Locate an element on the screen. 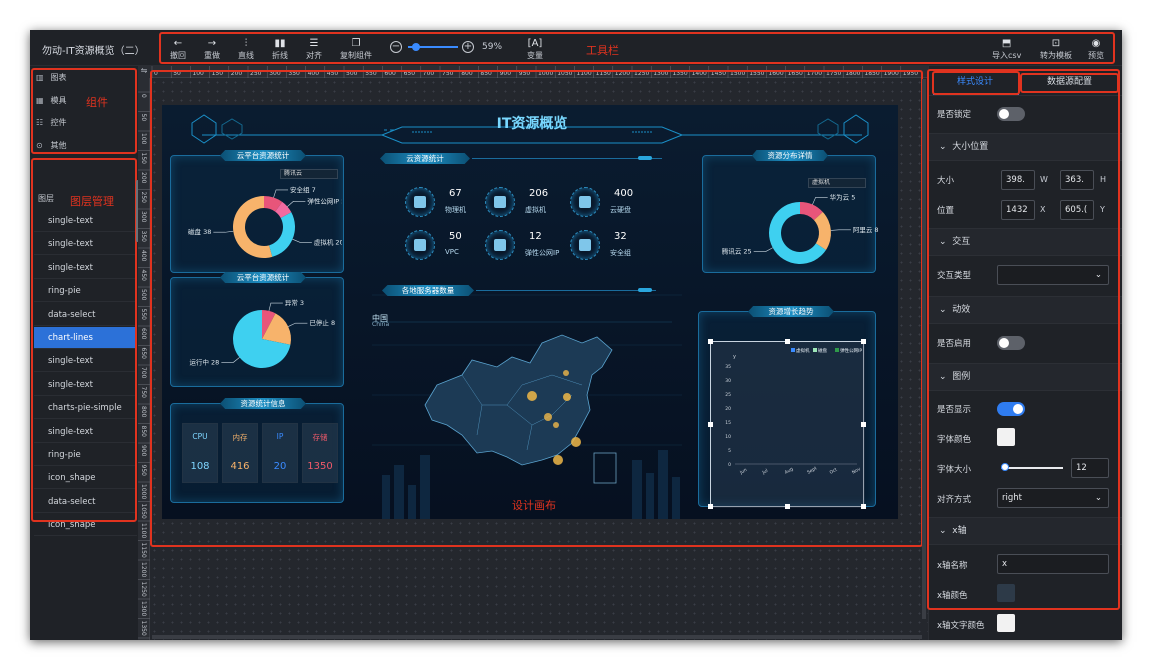 This screenshot has width=1152, height=670. canvas-v-scrollbar is located at coordinates (924, 349).